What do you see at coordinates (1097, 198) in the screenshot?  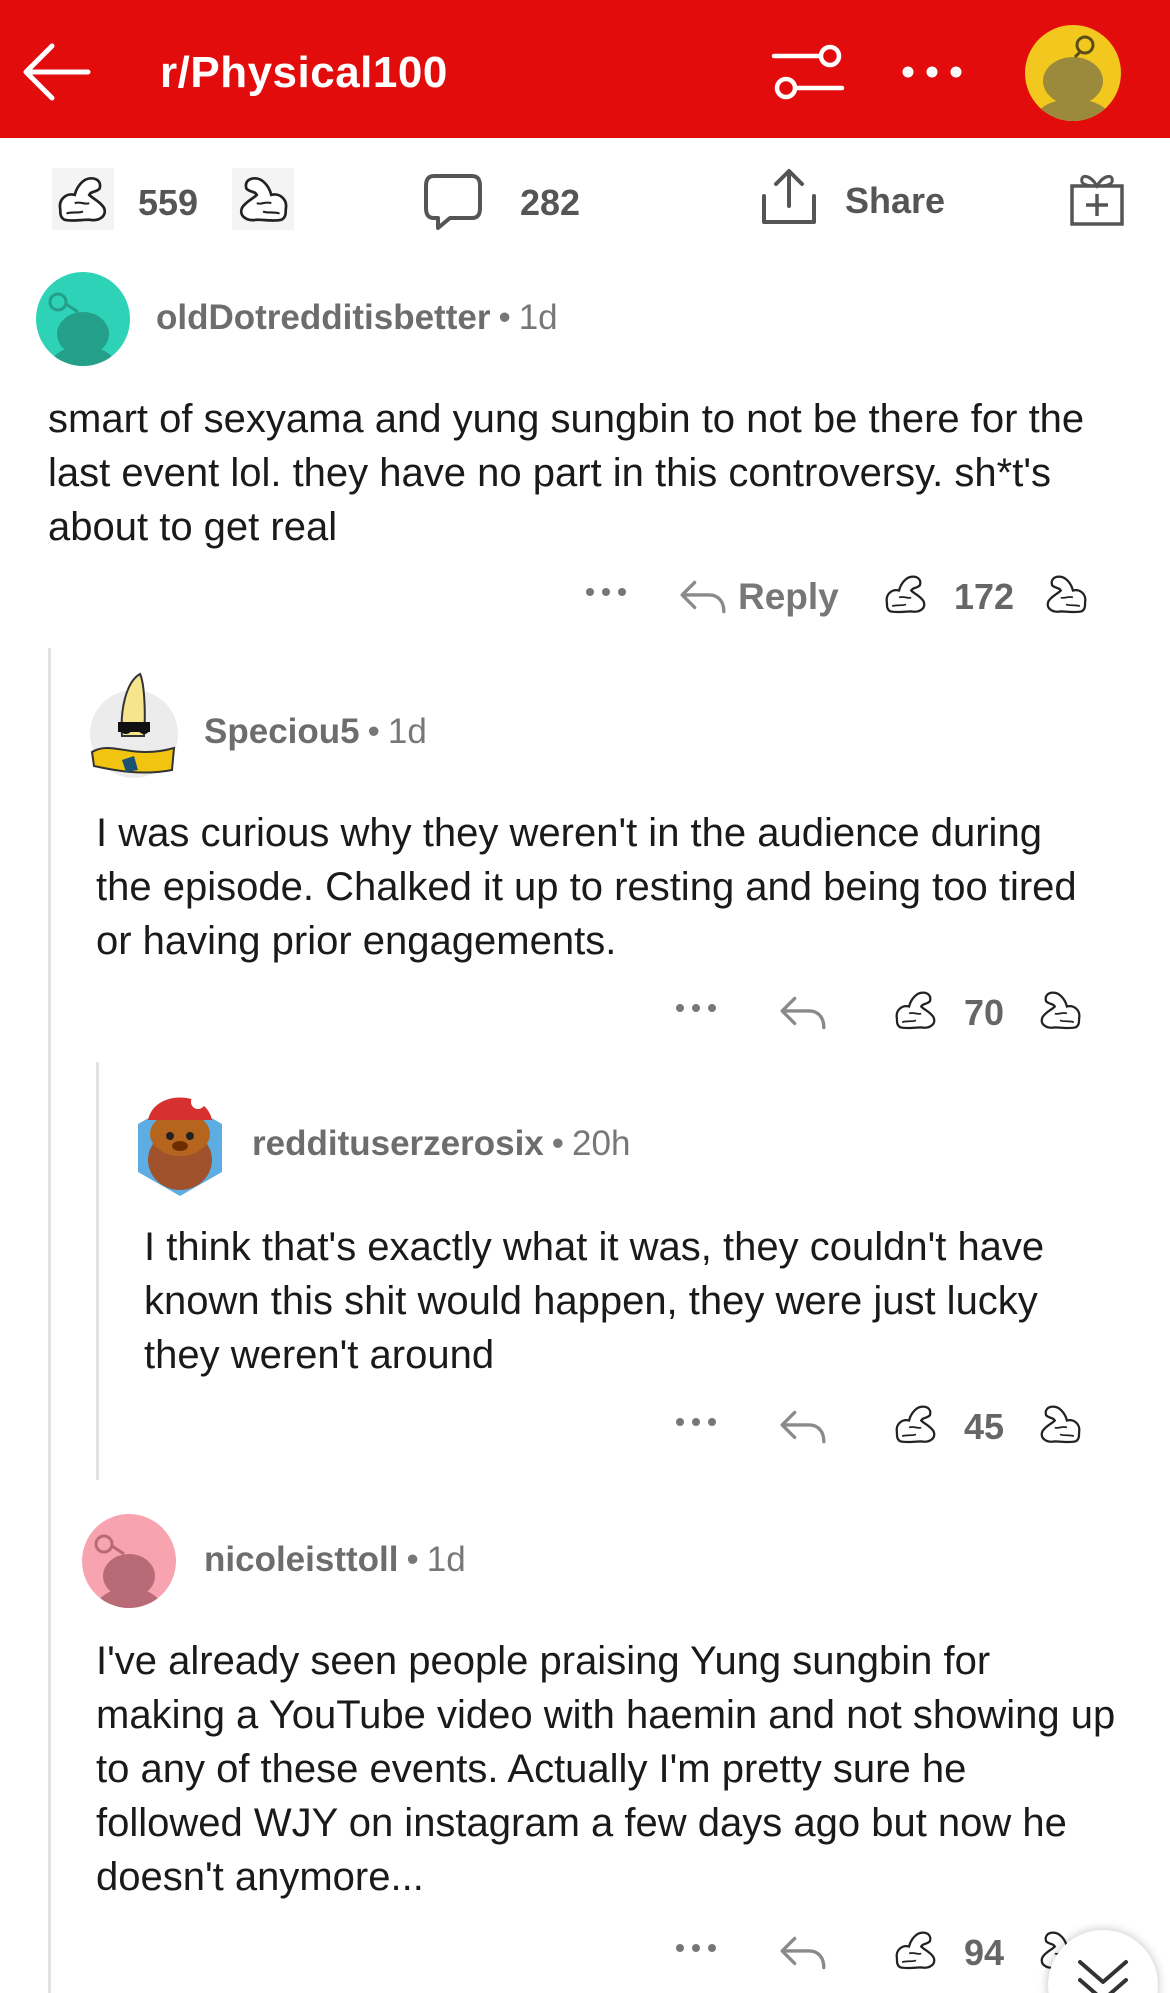 I see `award-gift-icon` at bounding box center [1097, 198].